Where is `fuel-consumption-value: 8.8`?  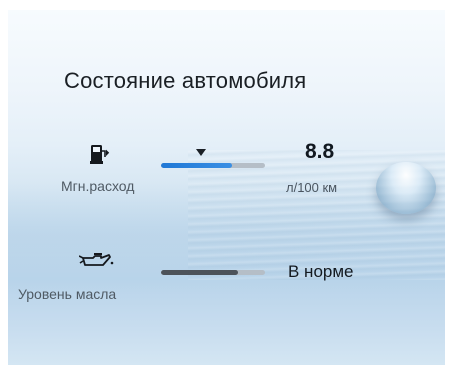 fuel-consumption-value: 8.8 is located at coordinates (320, 151).